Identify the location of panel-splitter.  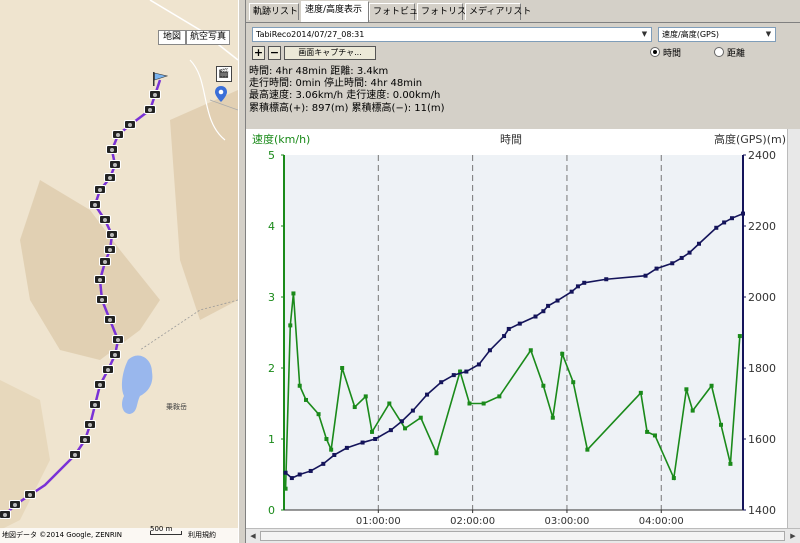
(242, 271).